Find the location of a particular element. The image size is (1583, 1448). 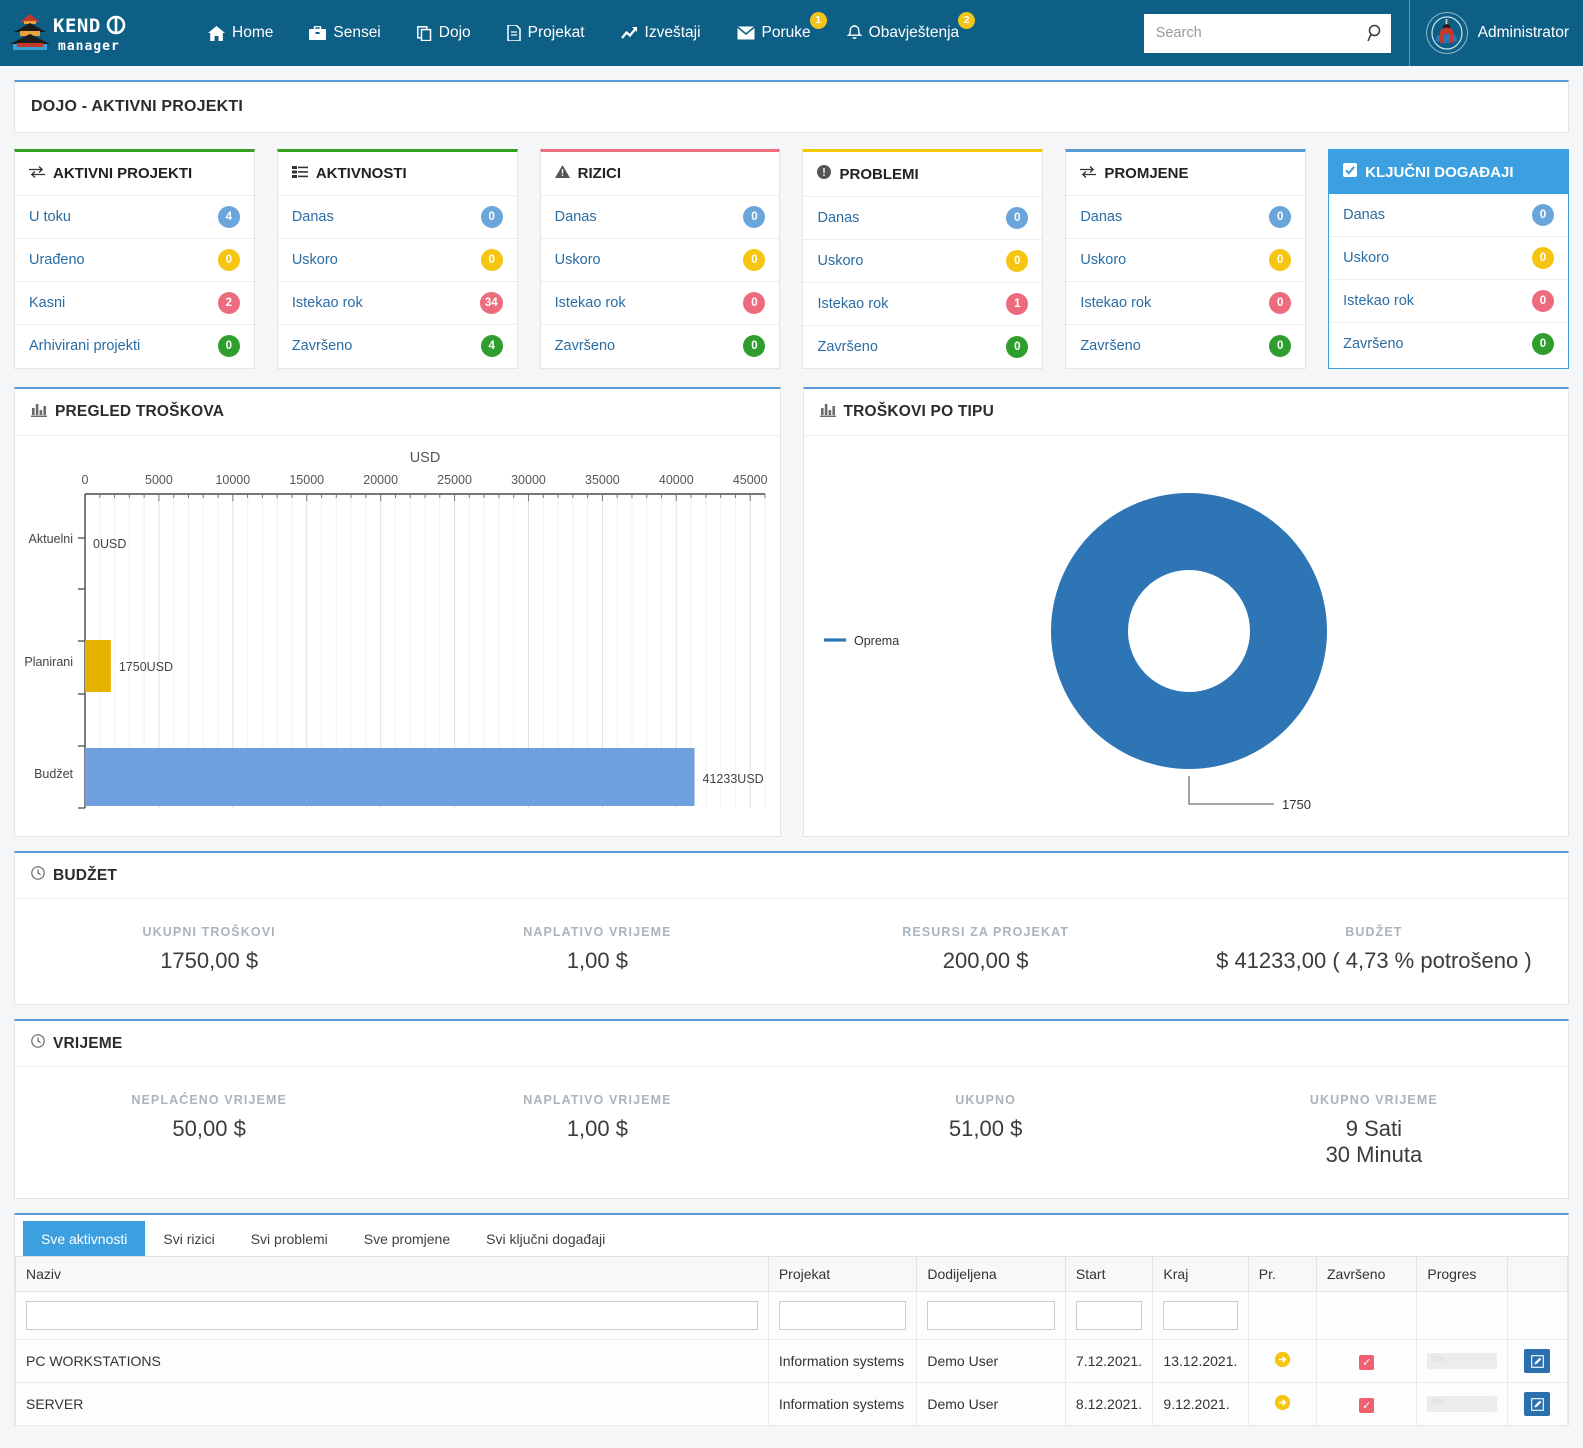

cell-start: 8.12.2021. is located at coordinates (1109, 1404).